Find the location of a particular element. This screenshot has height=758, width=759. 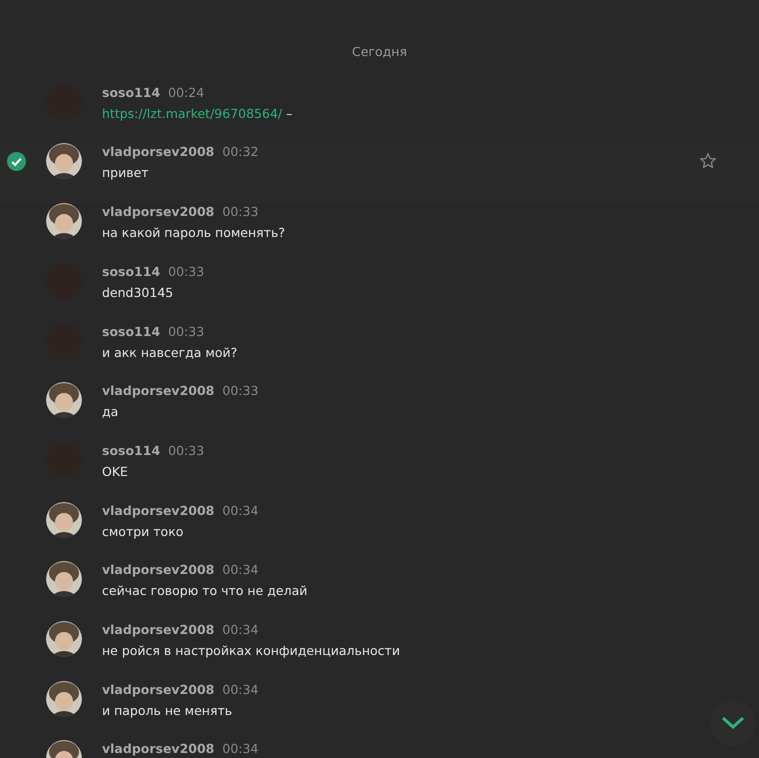

message-row: vladporsev2008 00:33 да is located at coordinates (379, 412).